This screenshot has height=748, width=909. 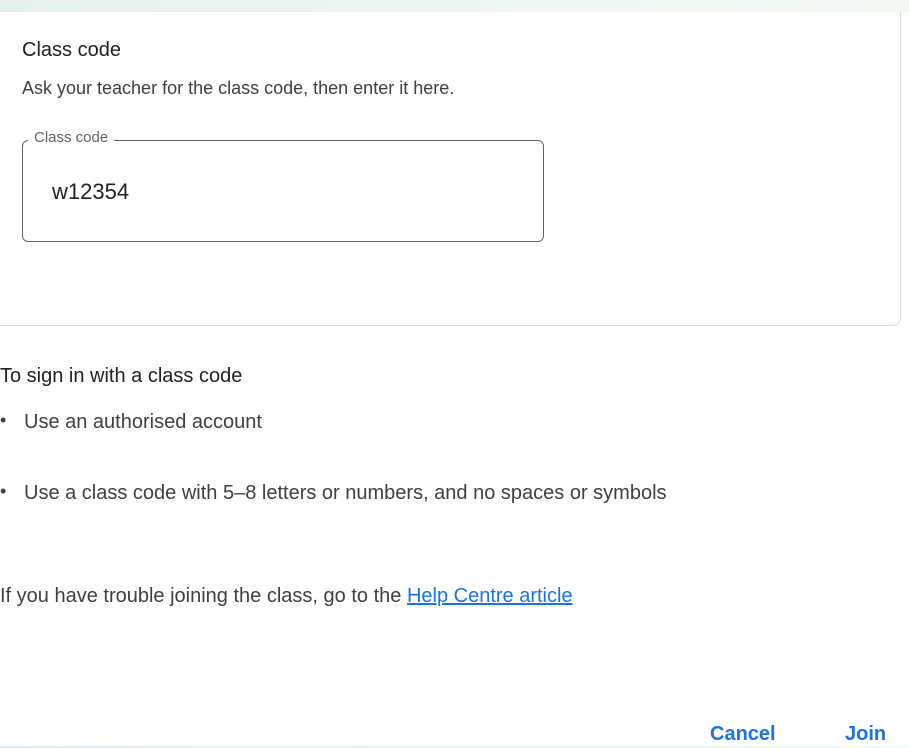 I want to click on help-centre-link: Help Centre article, so click(x=490, y=596).